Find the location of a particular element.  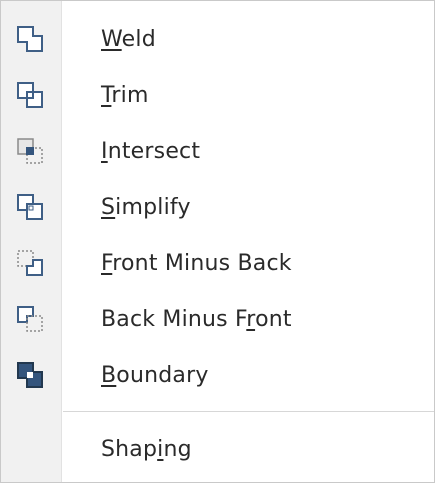

menu-item-intersect: Intersect is located at coordinates (217, 151).